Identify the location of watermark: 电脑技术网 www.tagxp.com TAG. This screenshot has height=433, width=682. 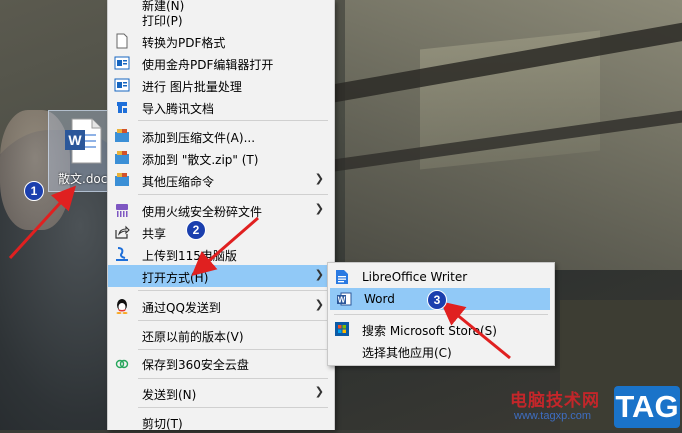
(596, 408).